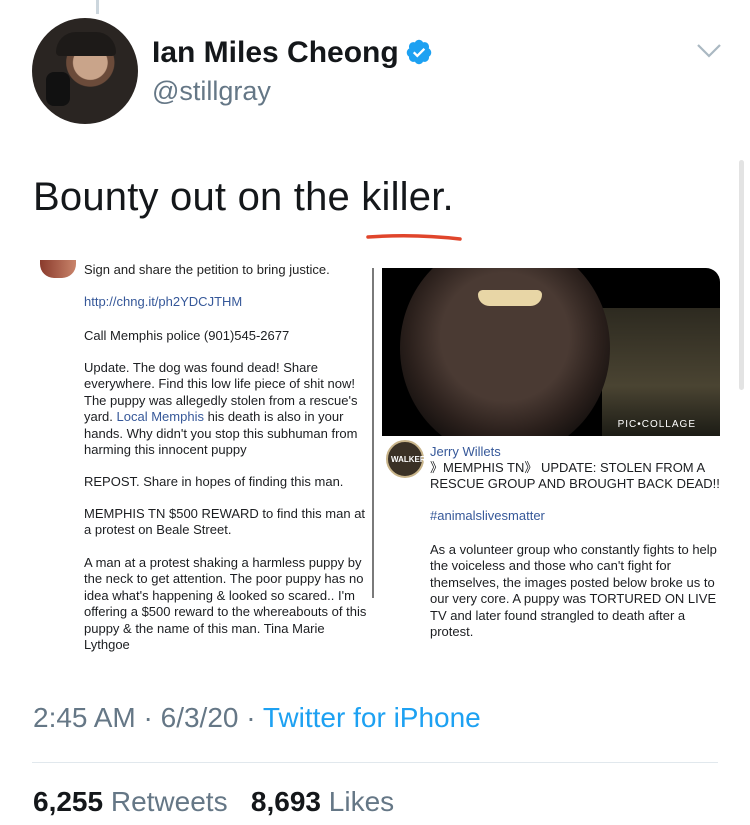 The width and height of the screenshot is (750, 825). Describe the element at coordinates (58, 89) in the screenshot. I see `avatar-mic-shape` at that location.